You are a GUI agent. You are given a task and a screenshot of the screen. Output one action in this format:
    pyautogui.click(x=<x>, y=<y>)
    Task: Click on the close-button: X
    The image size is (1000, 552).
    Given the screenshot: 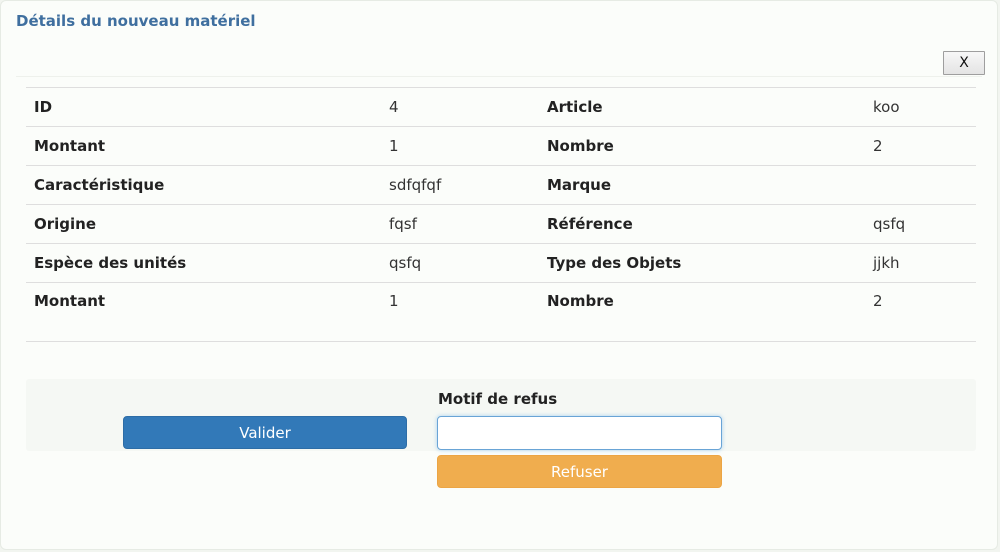 What is the action you would take?
    pyautogui.click(x=964, y=63)
    